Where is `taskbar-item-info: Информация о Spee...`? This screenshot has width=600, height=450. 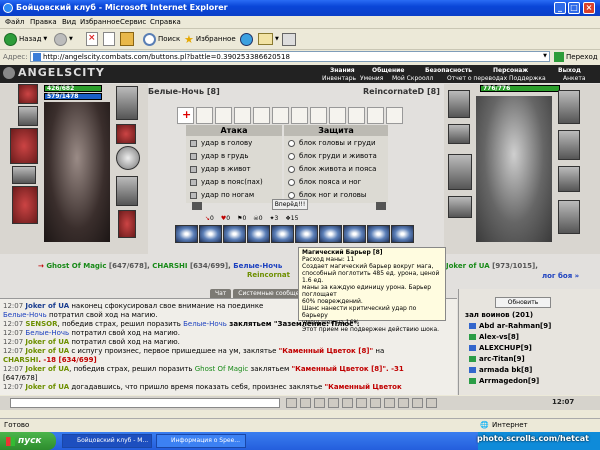 taskbar-item-info: Информация о Spee... is located at coordinates (201, 441).